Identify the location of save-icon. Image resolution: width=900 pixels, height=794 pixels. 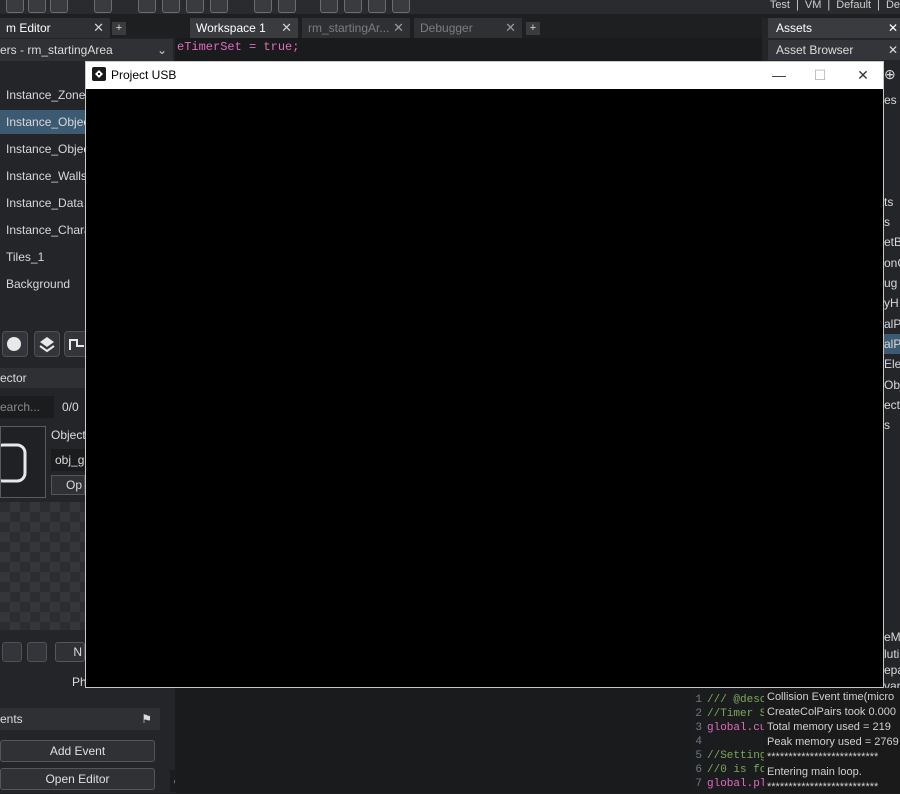
(59, 6).